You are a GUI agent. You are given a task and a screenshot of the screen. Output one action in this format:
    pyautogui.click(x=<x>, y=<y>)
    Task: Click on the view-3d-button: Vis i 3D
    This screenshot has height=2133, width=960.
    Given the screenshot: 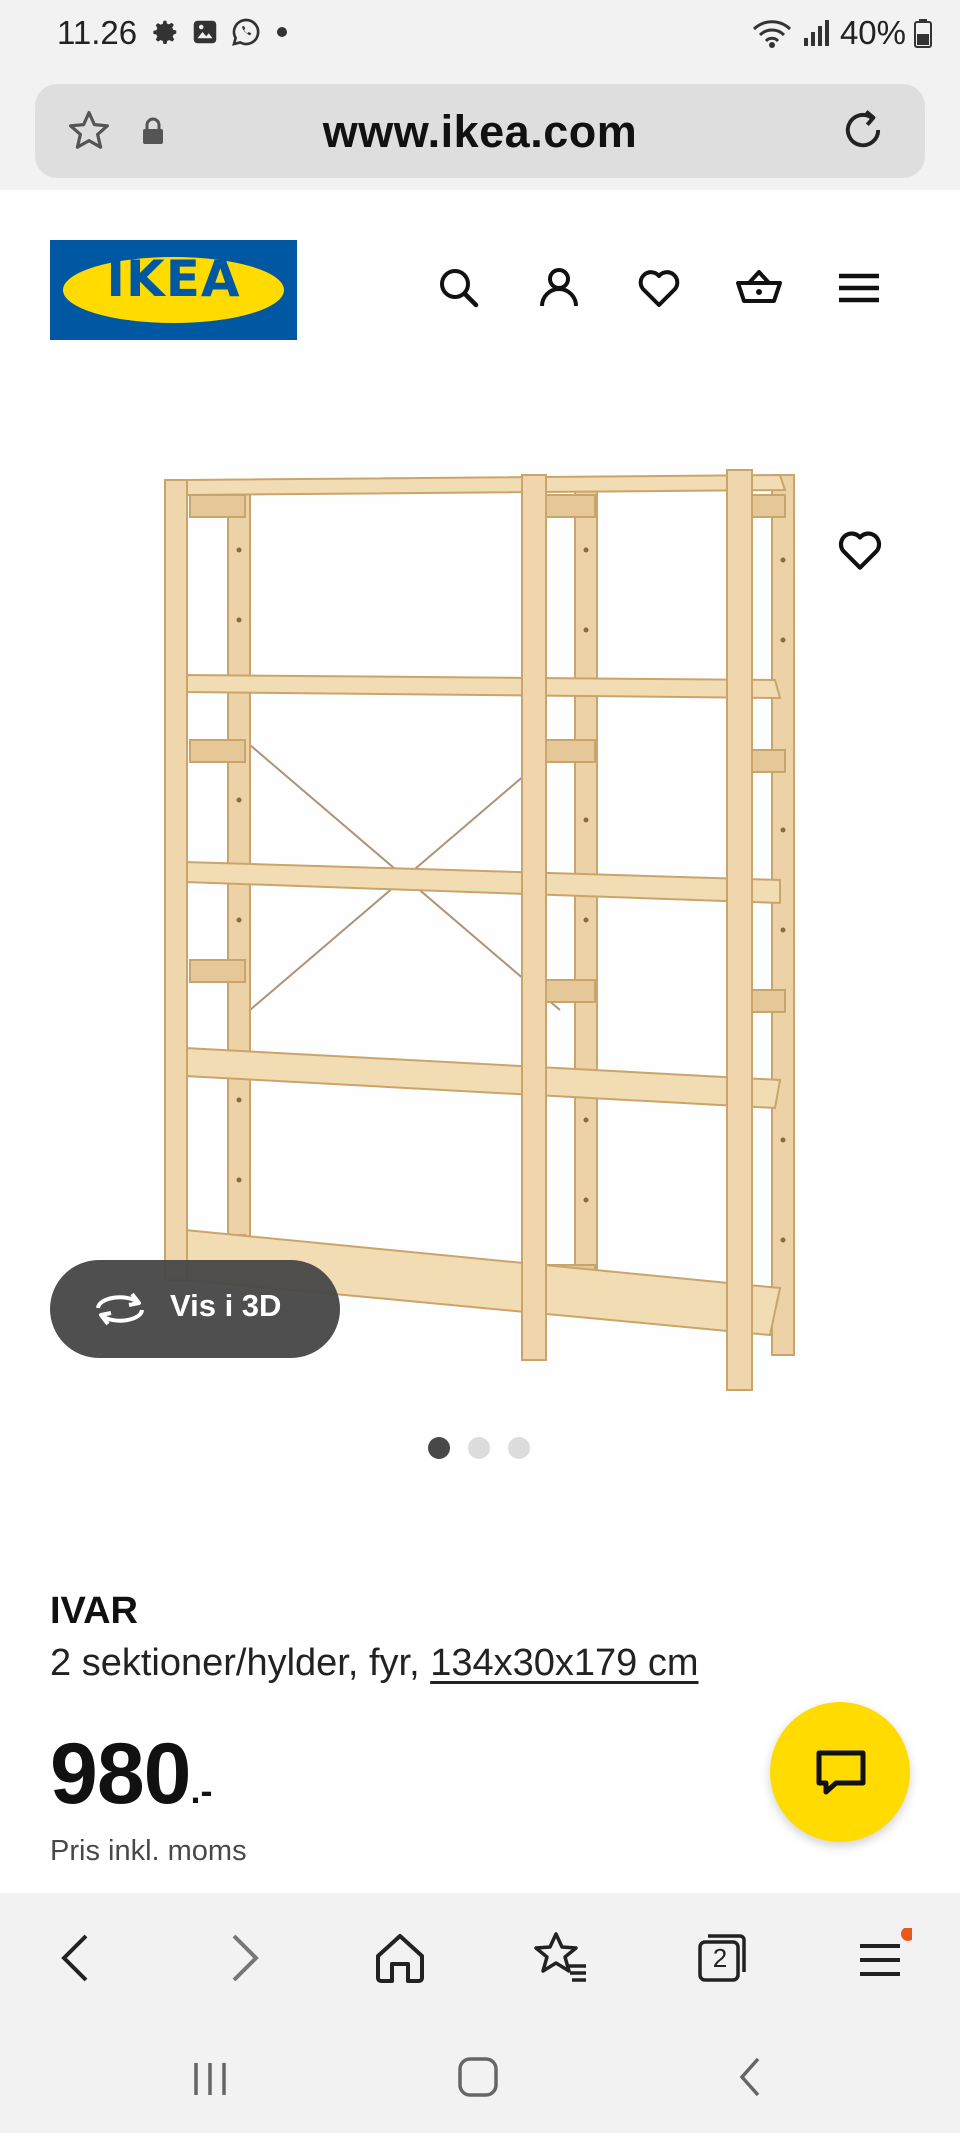 What is the action you would take?
    pyautogui.click(x=195, y=1309)
    